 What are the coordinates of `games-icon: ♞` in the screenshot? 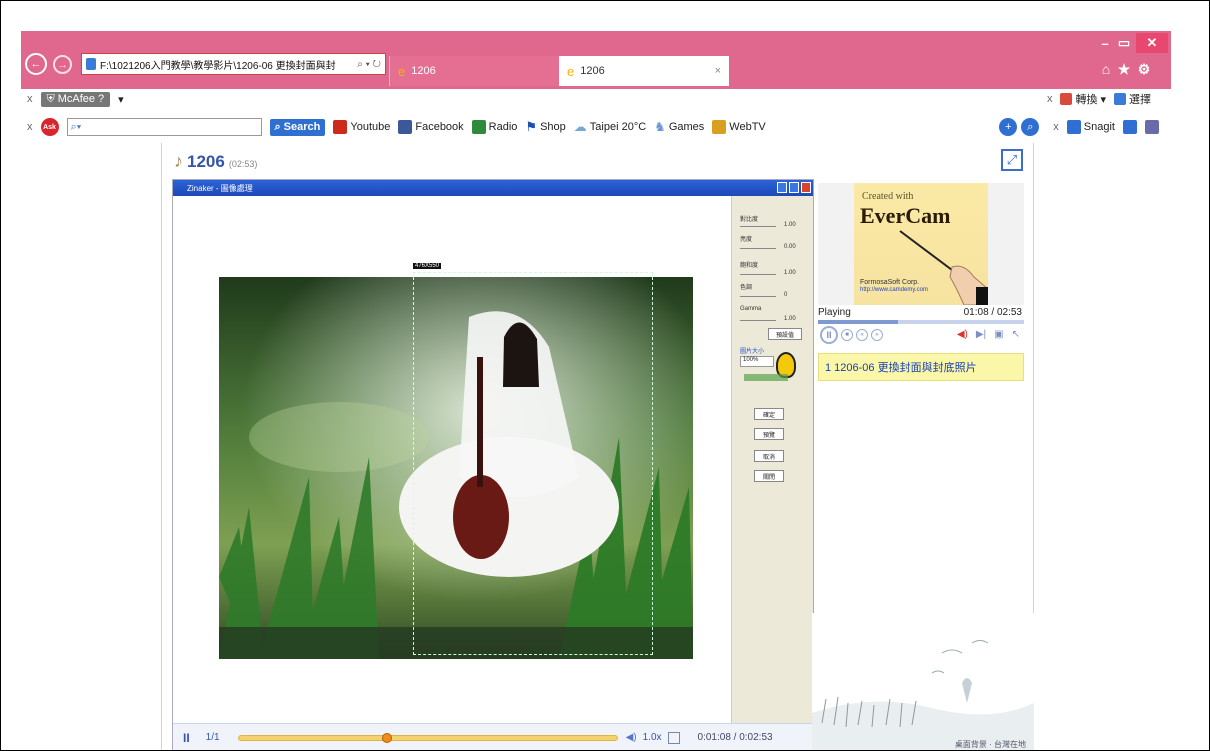 It's located at (660, 126).